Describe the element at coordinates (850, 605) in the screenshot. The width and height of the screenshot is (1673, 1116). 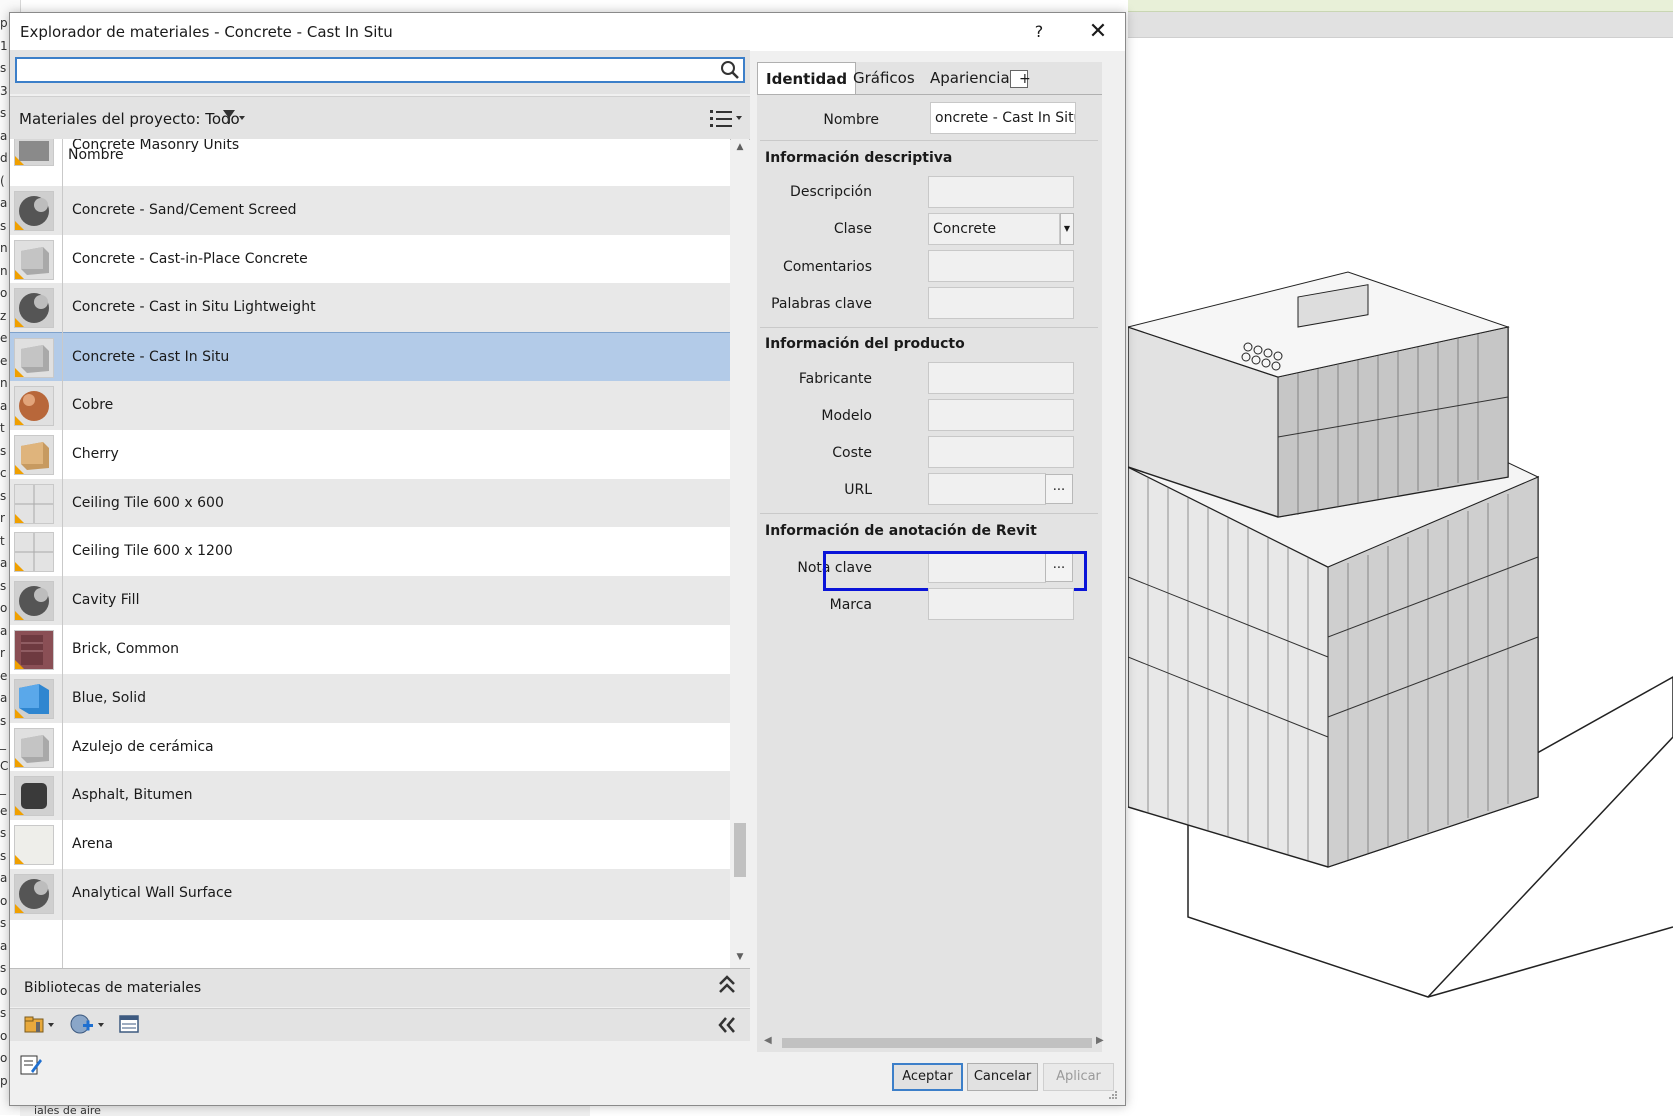
I see `marca-label: Marca` at that location.